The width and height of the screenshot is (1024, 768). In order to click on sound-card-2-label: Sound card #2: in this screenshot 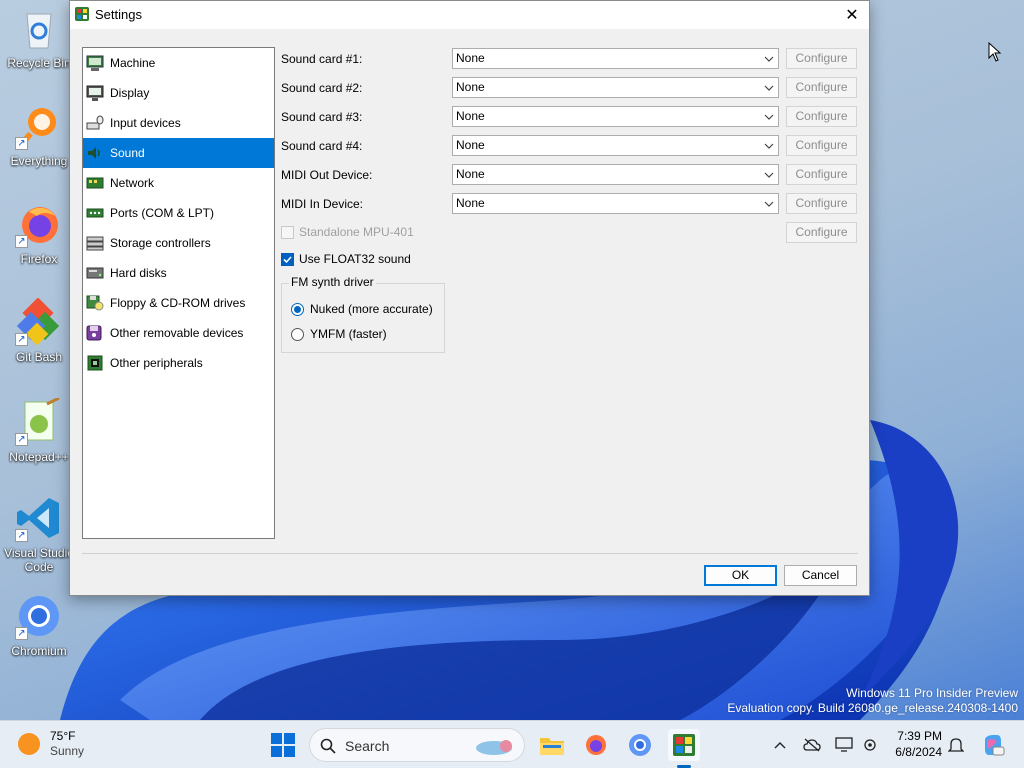, I will do `click(322, 88)`.